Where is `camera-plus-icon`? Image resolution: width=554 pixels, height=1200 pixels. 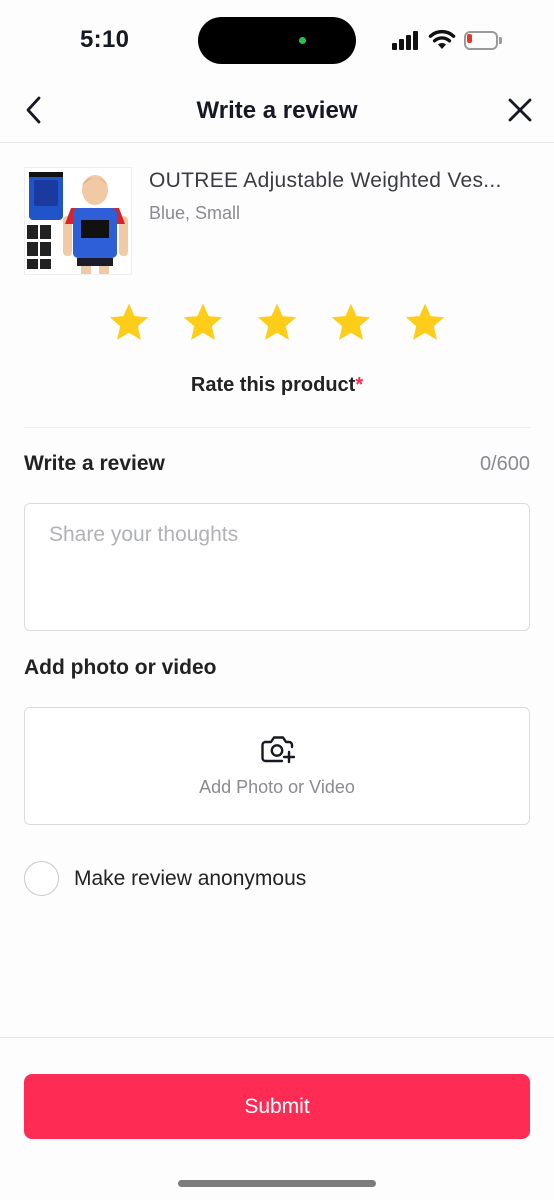 camera-plus-icon is located at coordinates (278, 750).